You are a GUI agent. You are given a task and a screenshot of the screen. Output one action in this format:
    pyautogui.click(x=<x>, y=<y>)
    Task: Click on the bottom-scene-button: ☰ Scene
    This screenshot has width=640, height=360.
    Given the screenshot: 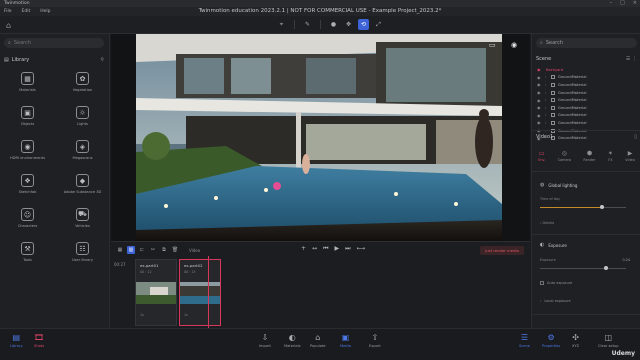 What is the action you would take?
    pyautogui.click(x=524, y=340)
    